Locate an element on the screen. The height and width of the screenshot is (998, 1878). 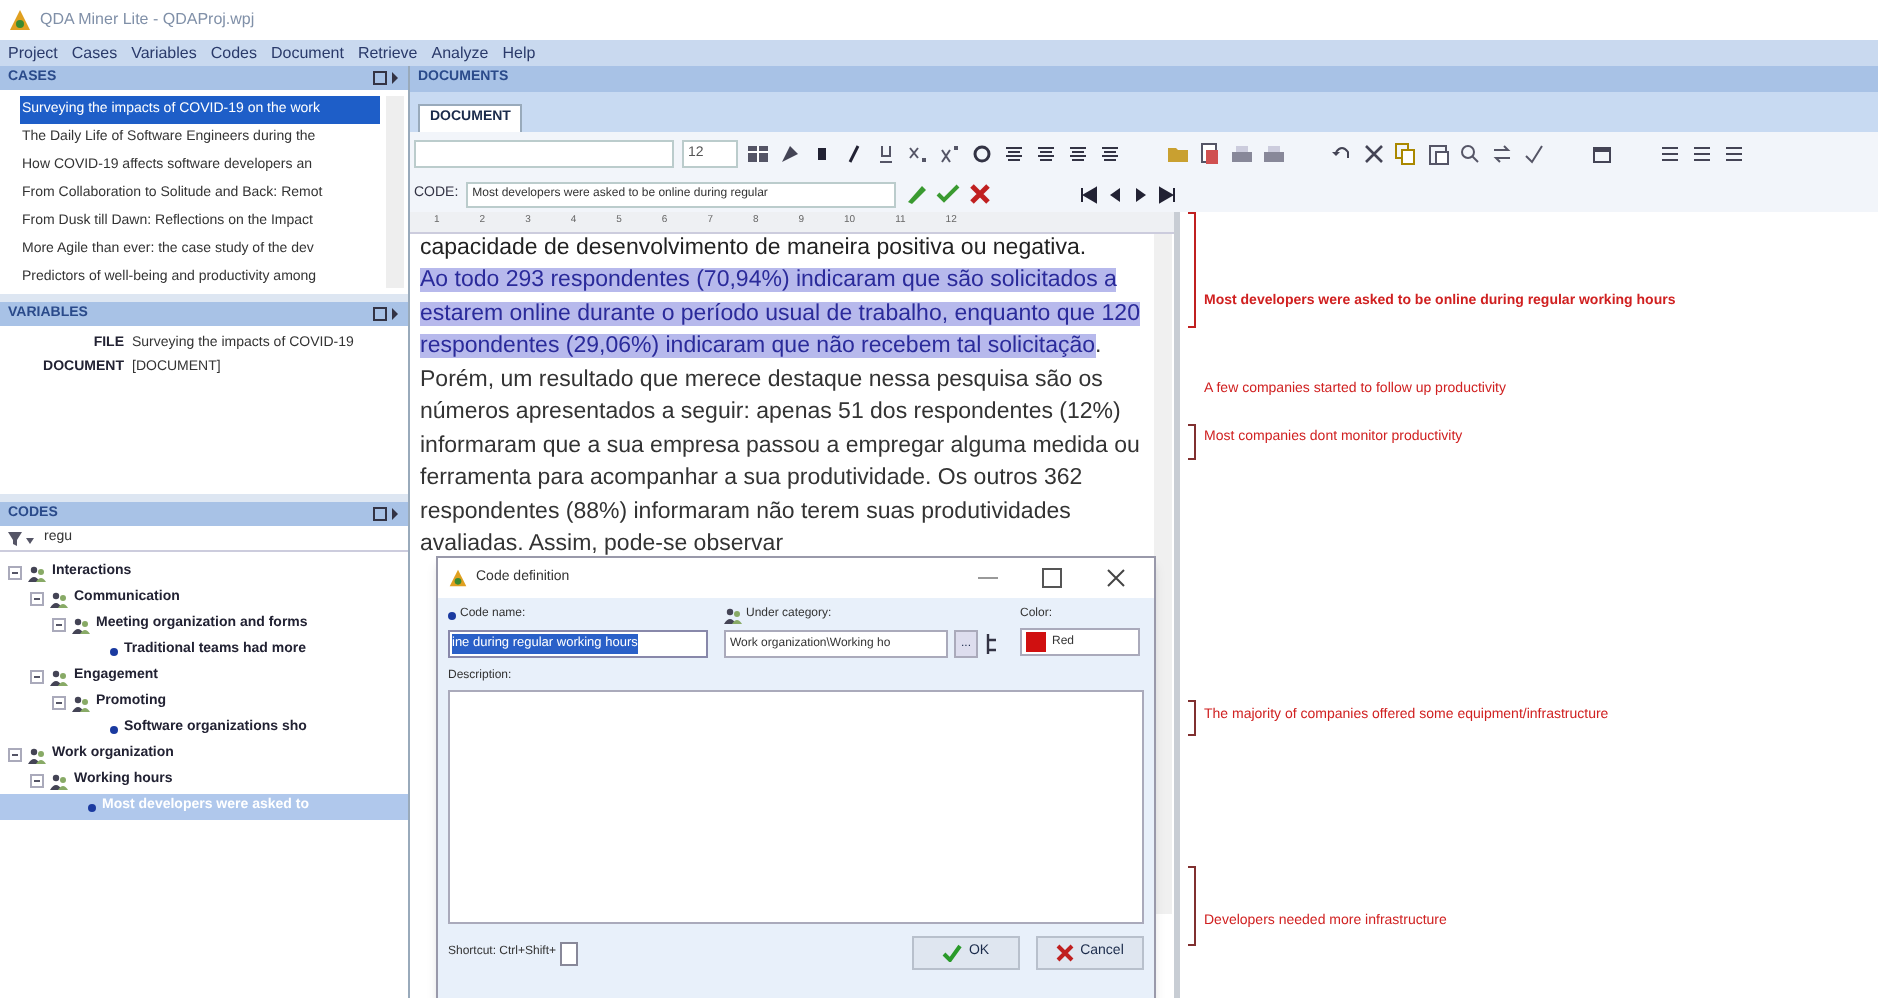
window-title: QDA Miner Lite - QDAProj.wpj is located at coordinates (147, 20).